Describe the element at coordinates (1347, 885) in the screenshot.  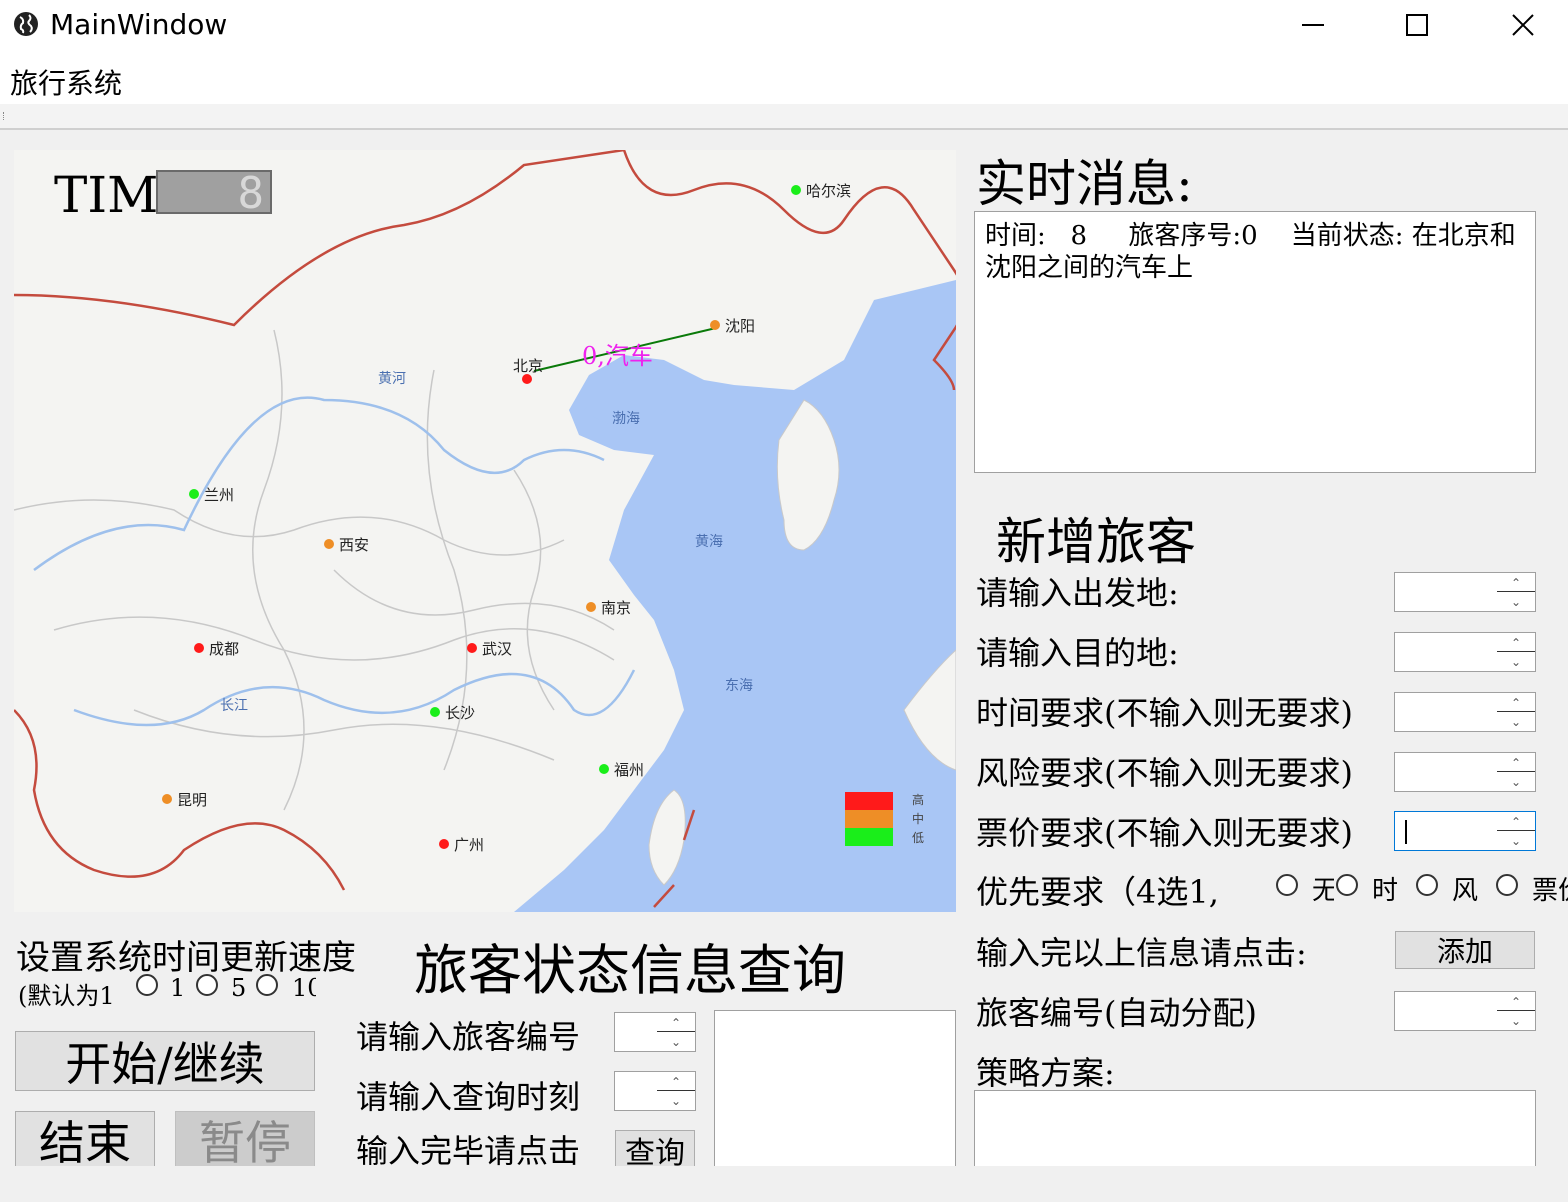
I see `priority-radio-time` at that location.